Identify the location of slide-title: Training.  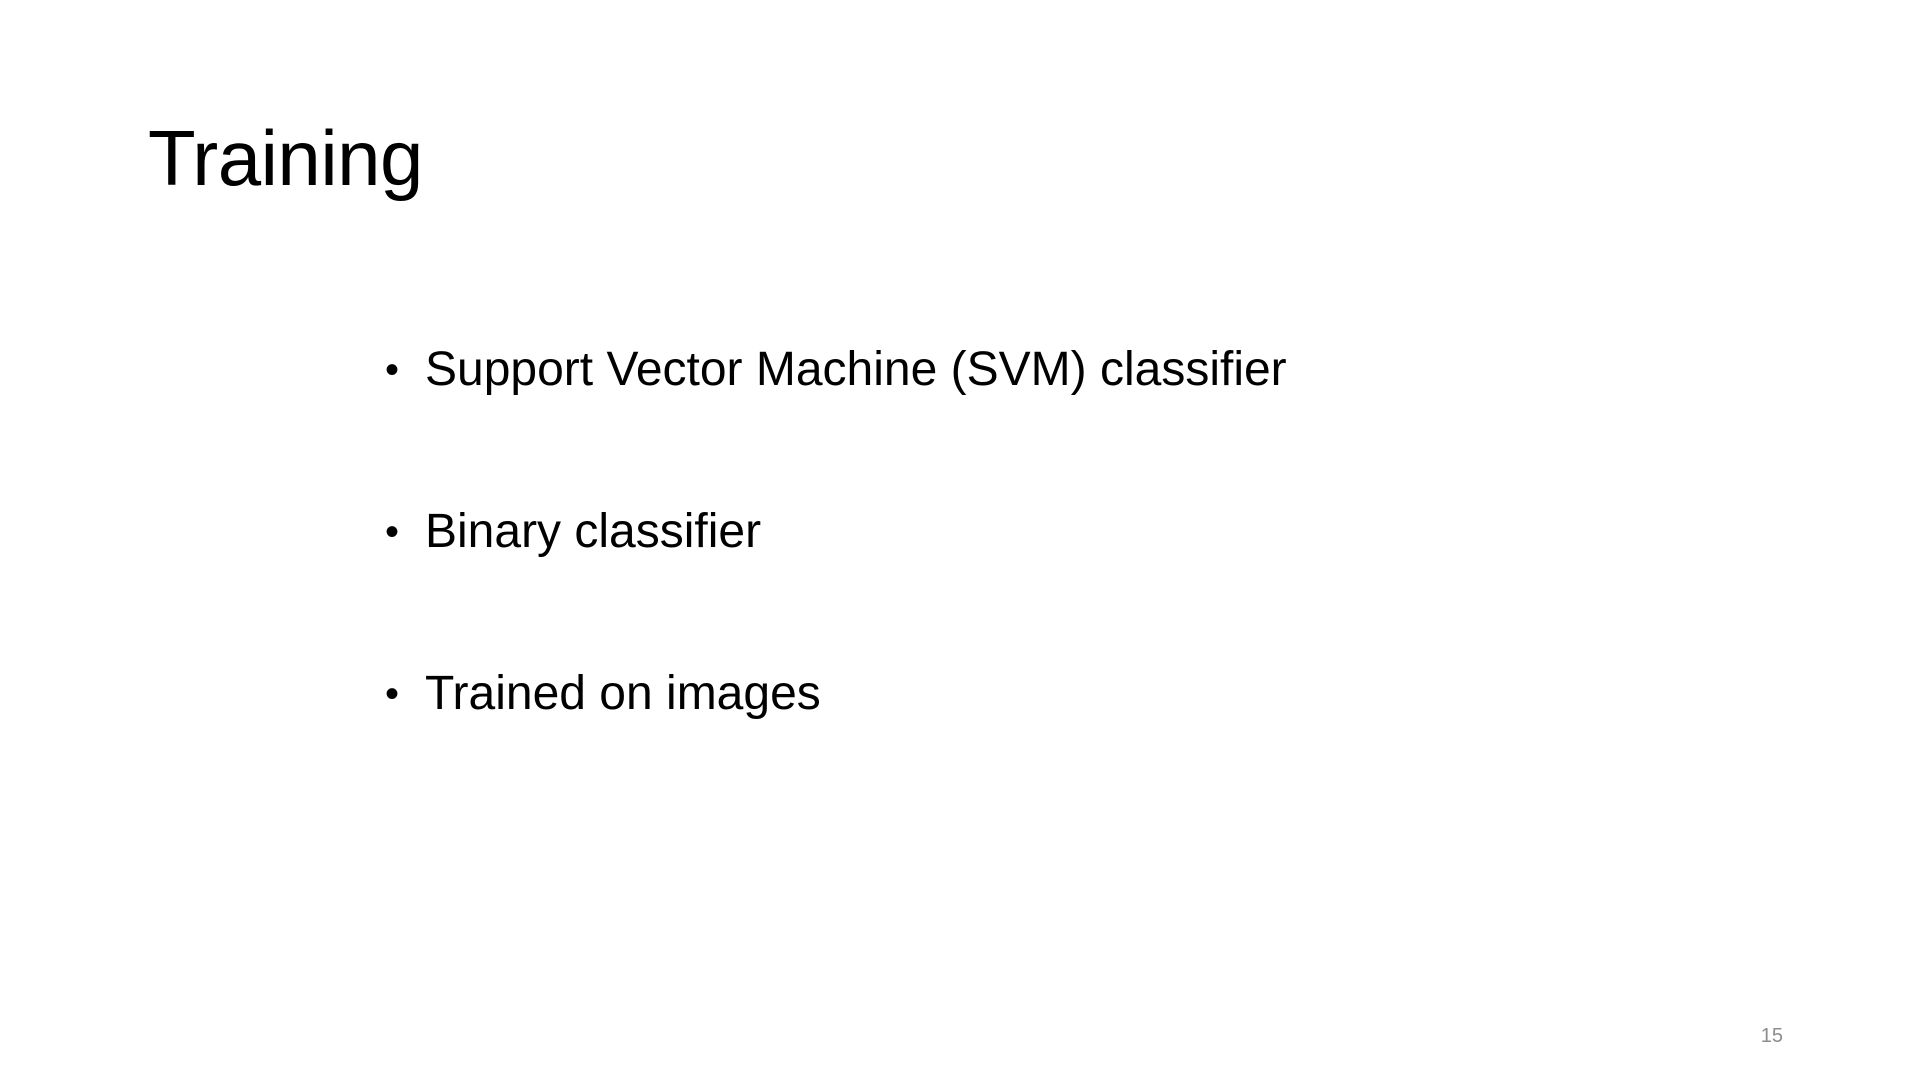
(285, 158).